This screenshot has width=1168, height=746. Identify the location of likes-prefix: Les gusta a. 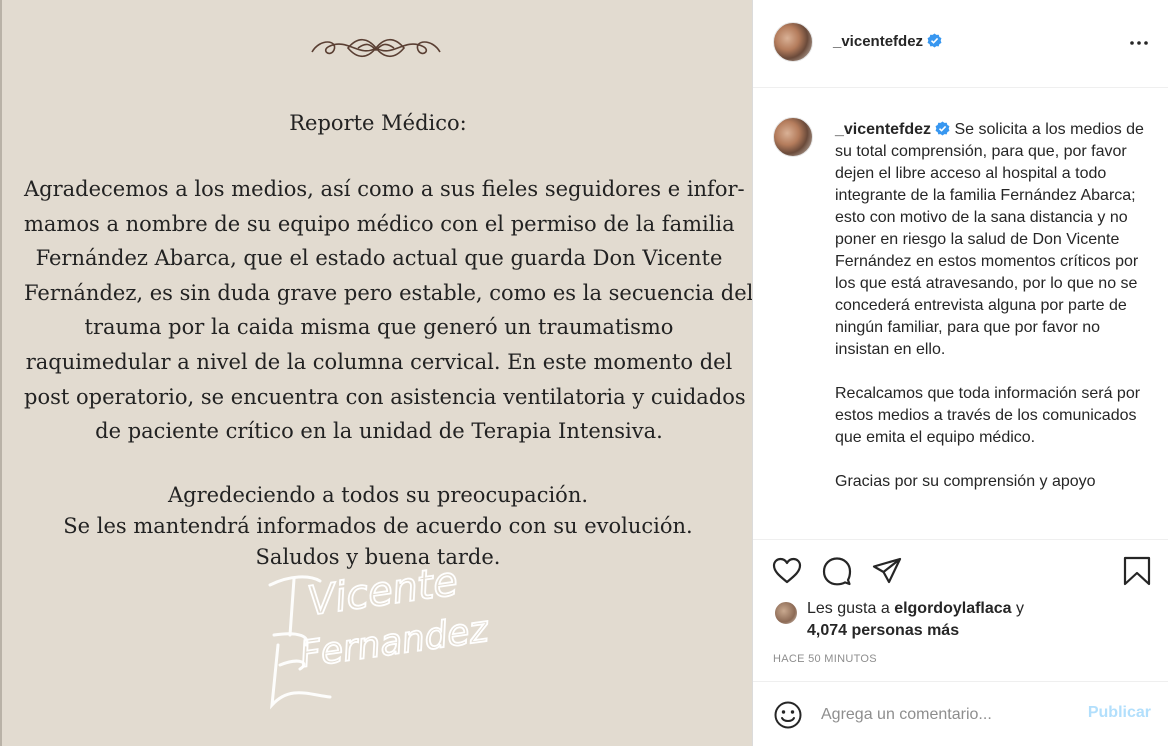
(848, 608).